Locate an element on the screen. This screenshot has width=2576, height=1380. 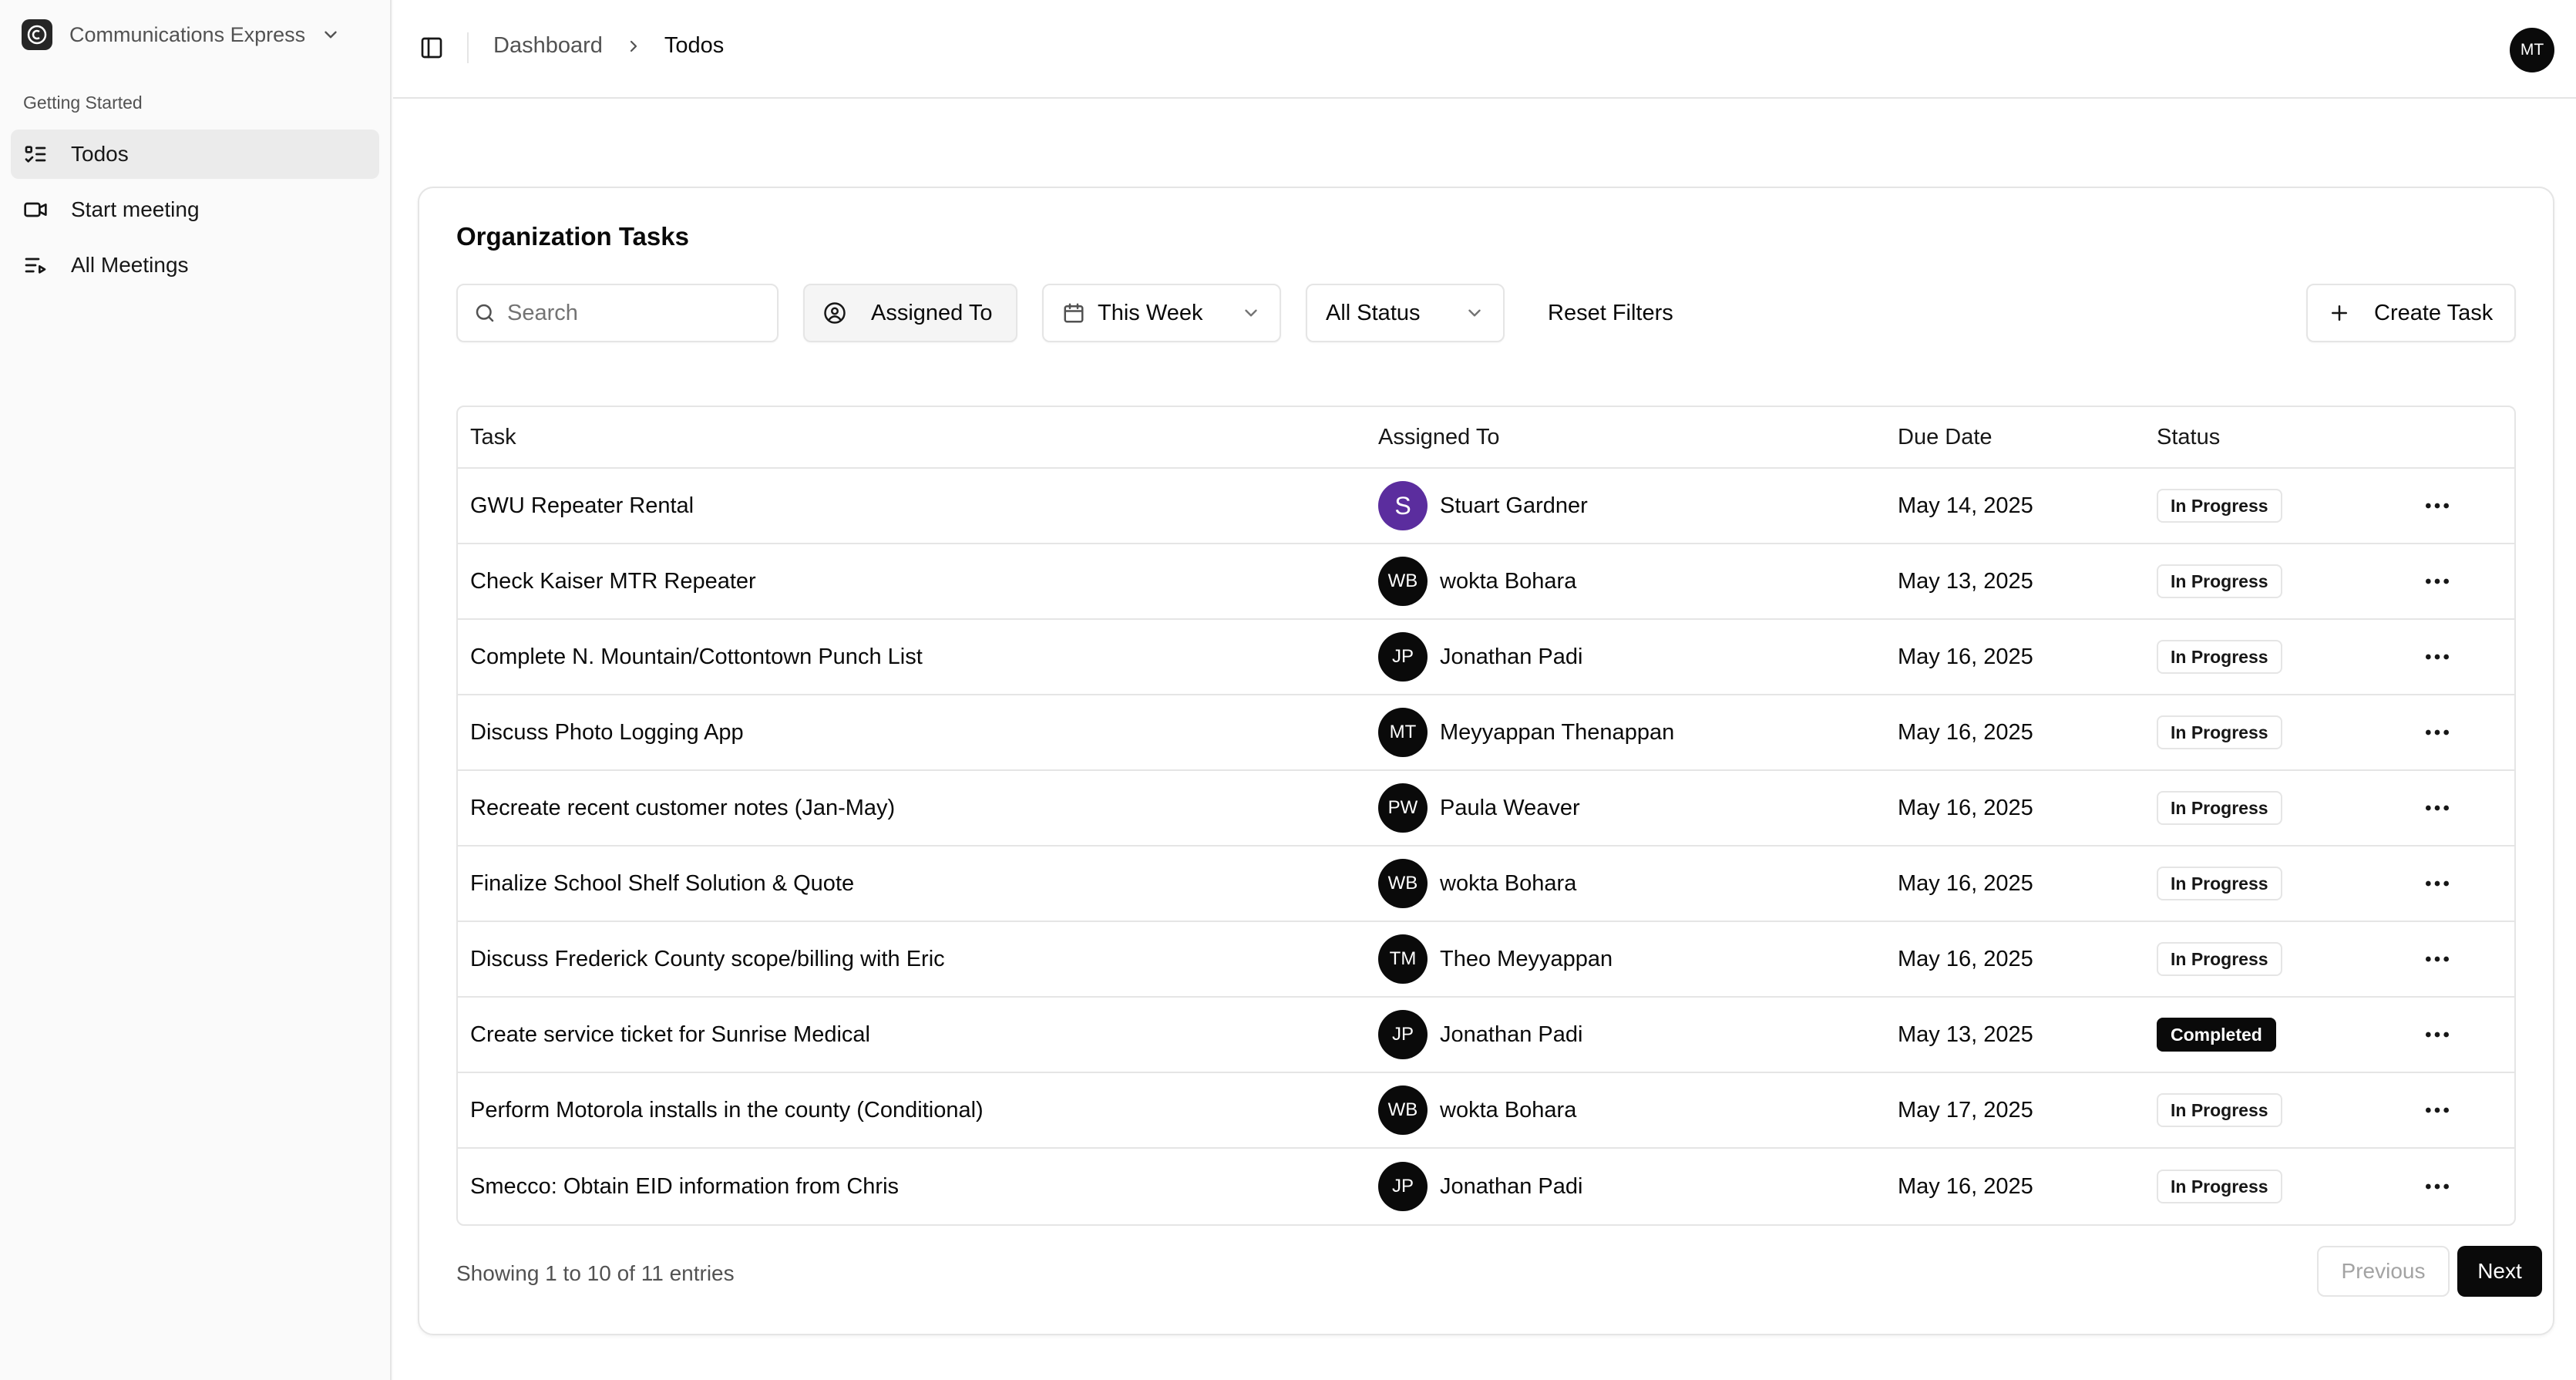
sidebar-section-label: Getting Started is located at coordinates (83, 103).